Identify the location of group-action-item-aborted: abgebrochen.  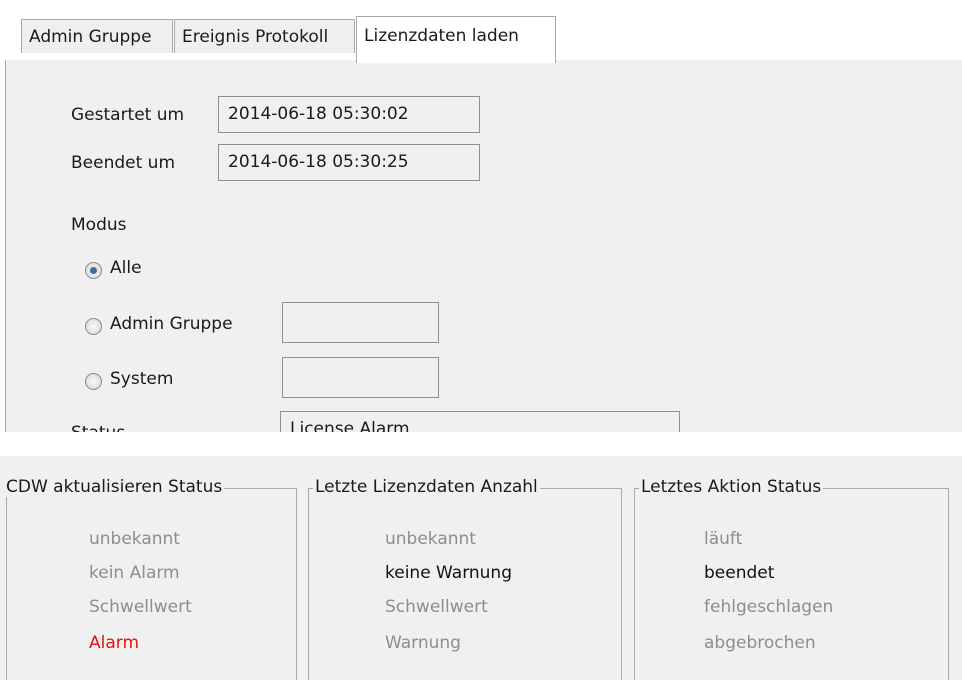
(760, 643).